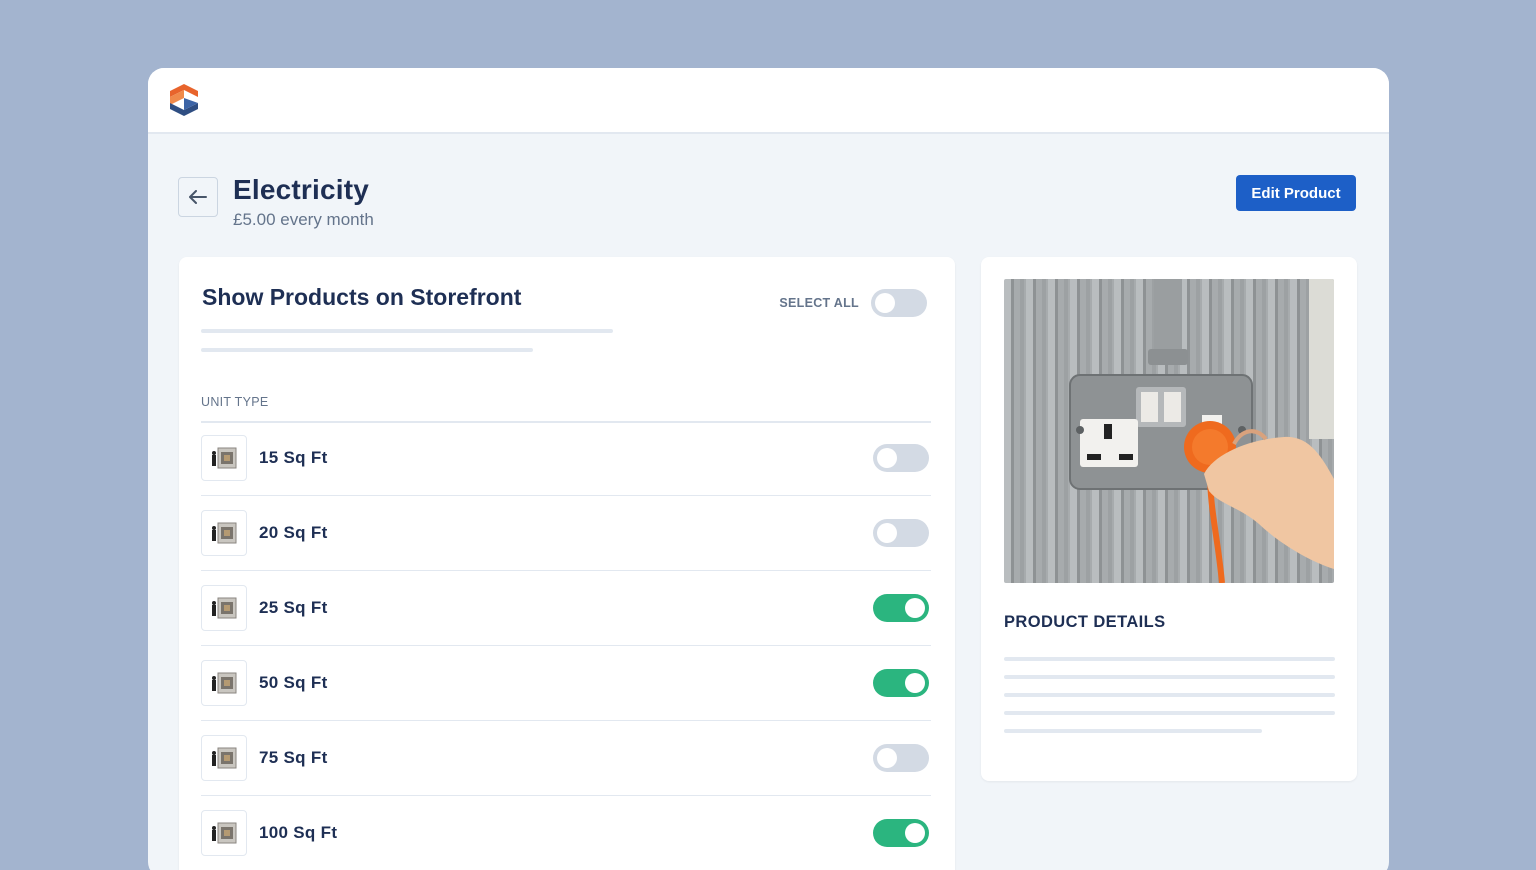 The width and height of the screenshot is (1536, 870). What do you see at coordinates (293, 682) in the screenshot?
I see `unit-label: 50 Sq Ft` at bounding box center [293, 682].